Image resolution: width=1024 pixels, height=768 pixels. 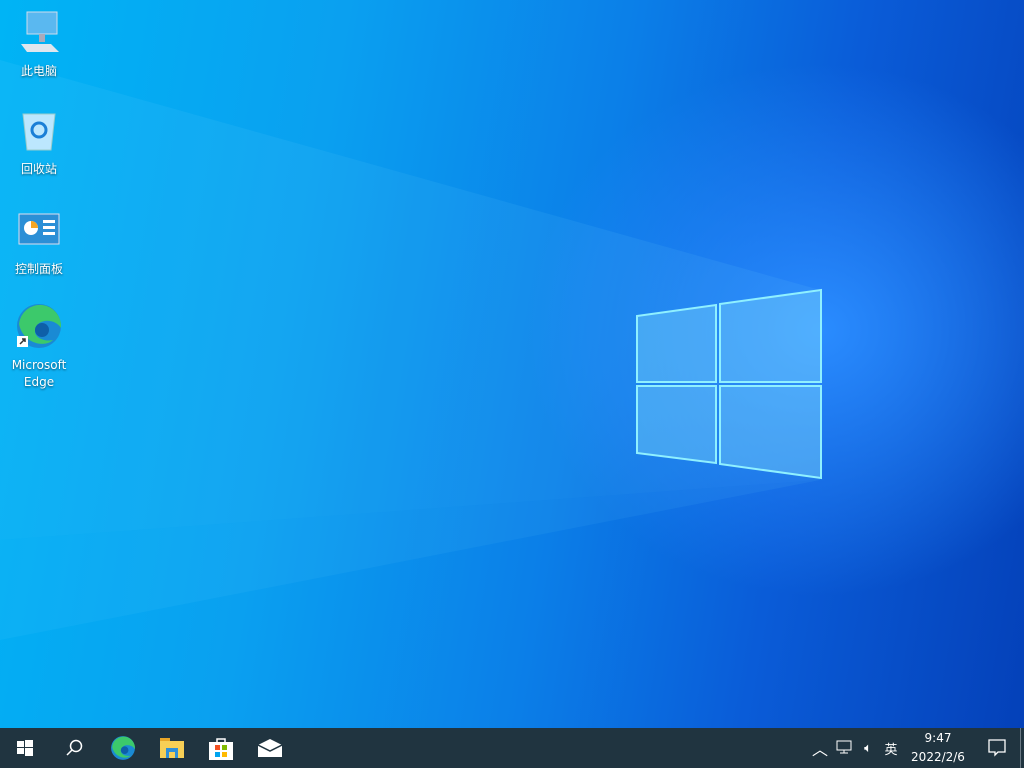 I want to click on mail-icon, so click(x=269, y=748).